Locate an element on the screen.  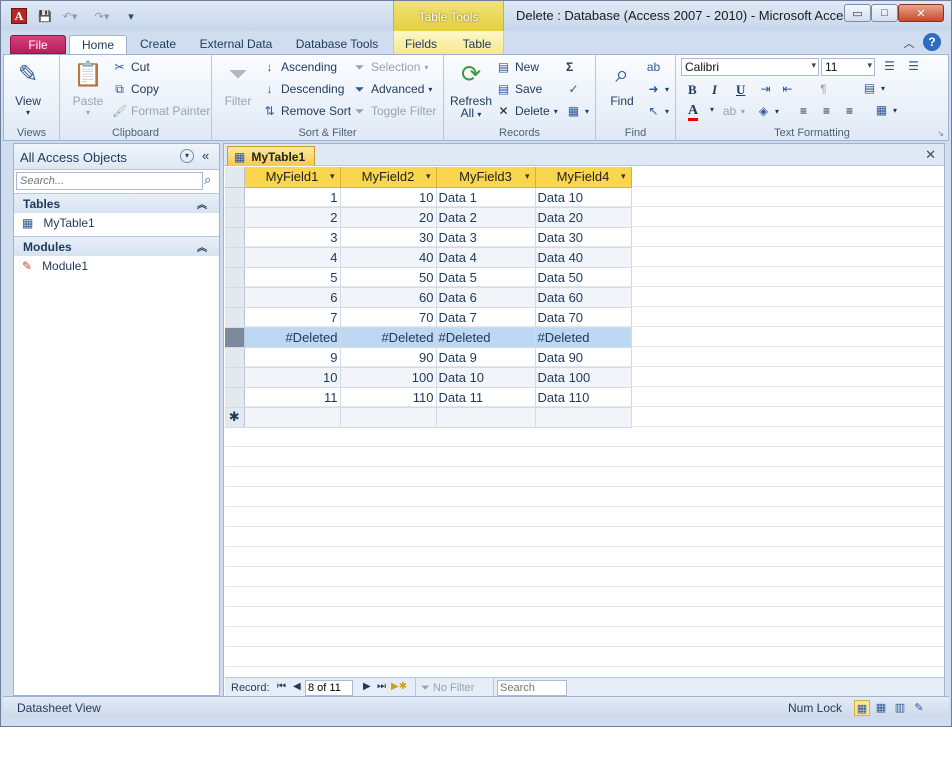
undo-icon: ↶▾ is located at coordinates (70, 16).